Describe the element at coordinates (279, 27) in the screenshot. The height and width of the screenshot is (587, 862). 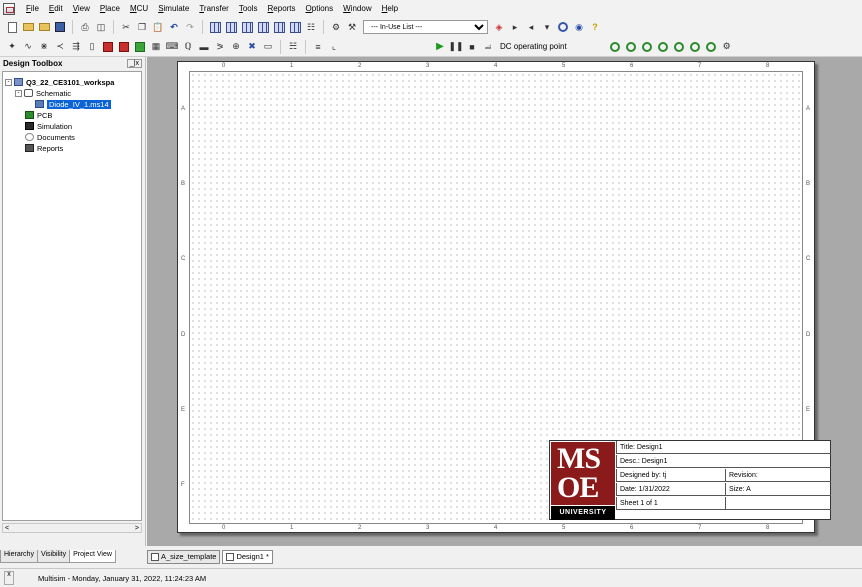
I see `postprocessor-button` at that location.